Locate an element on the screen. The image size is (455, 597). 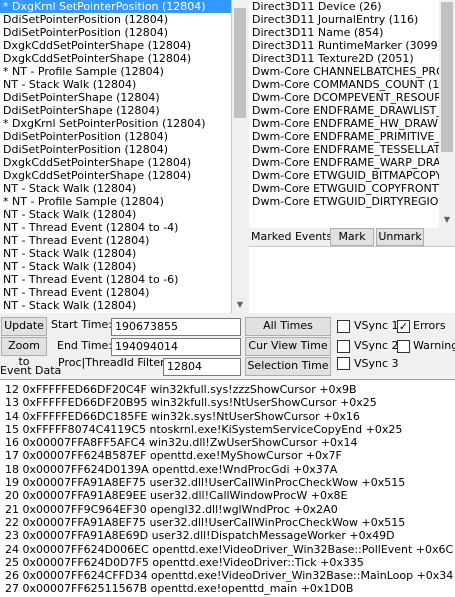
provider-list-item: Dwm-Core ETWGUID_BITMAPCOPYEVENT is located at coordinates (344, 175).